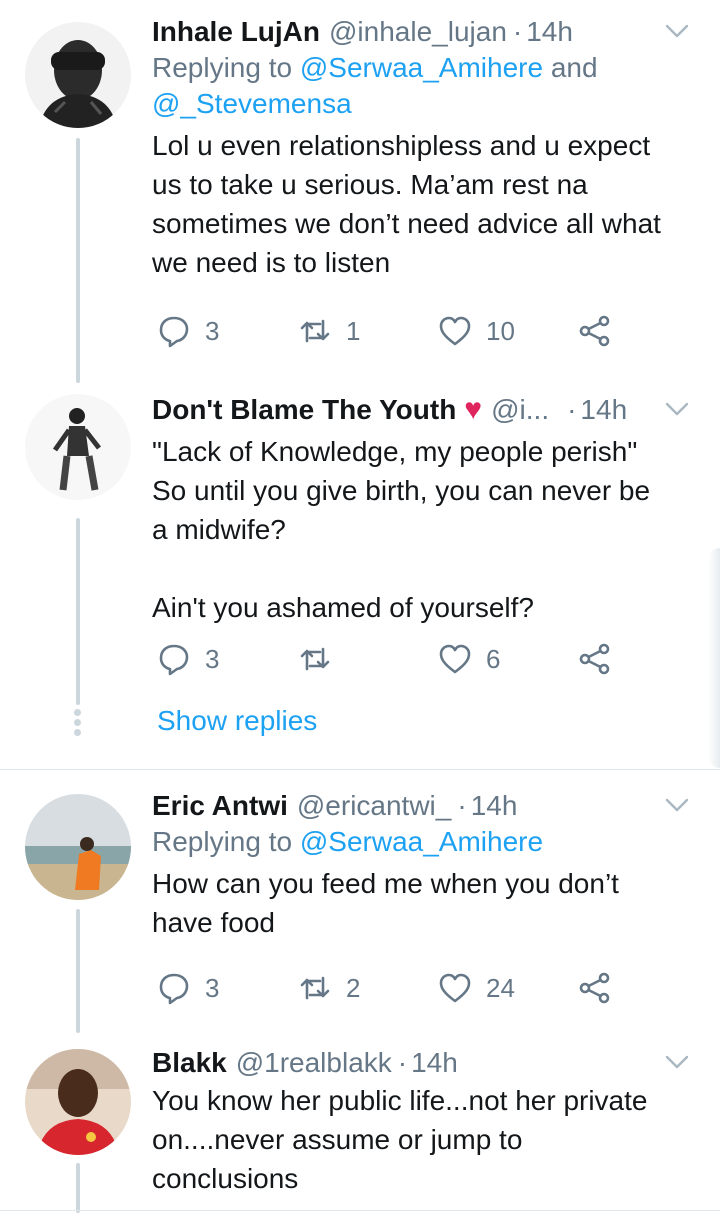 Image resolution: width=720 pixels, height=1213 pixels. What do you see at coordinates (476, 988) in the screenshot?
I see `like-button: 24` at bounding box center [476, 988].